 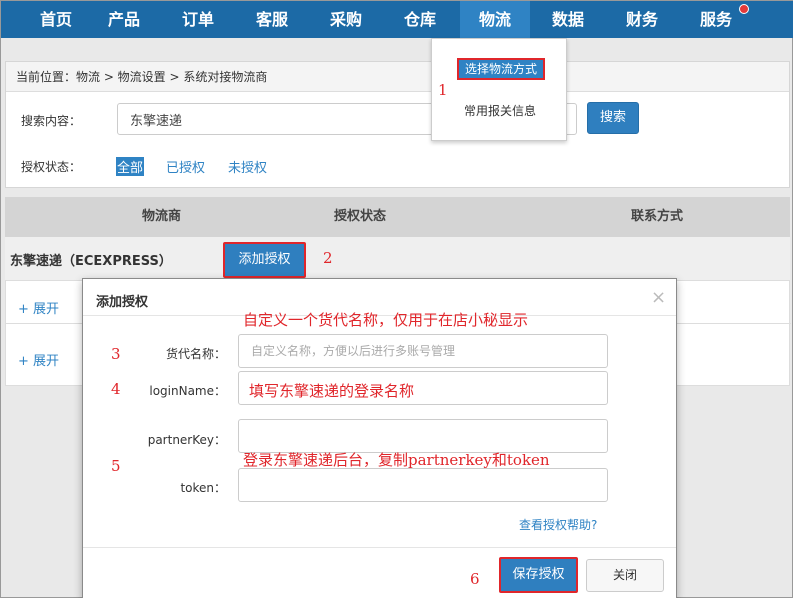 I want to click on forwarder-name-label: 货代名称：, so click(x=195, y=354).